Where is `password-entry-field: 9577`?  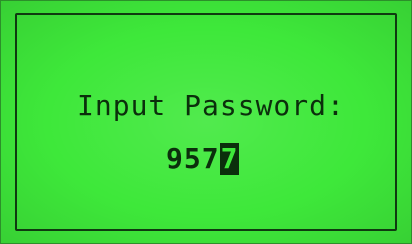 password-entry-field: 9577 is located at coordinates (203, 158).